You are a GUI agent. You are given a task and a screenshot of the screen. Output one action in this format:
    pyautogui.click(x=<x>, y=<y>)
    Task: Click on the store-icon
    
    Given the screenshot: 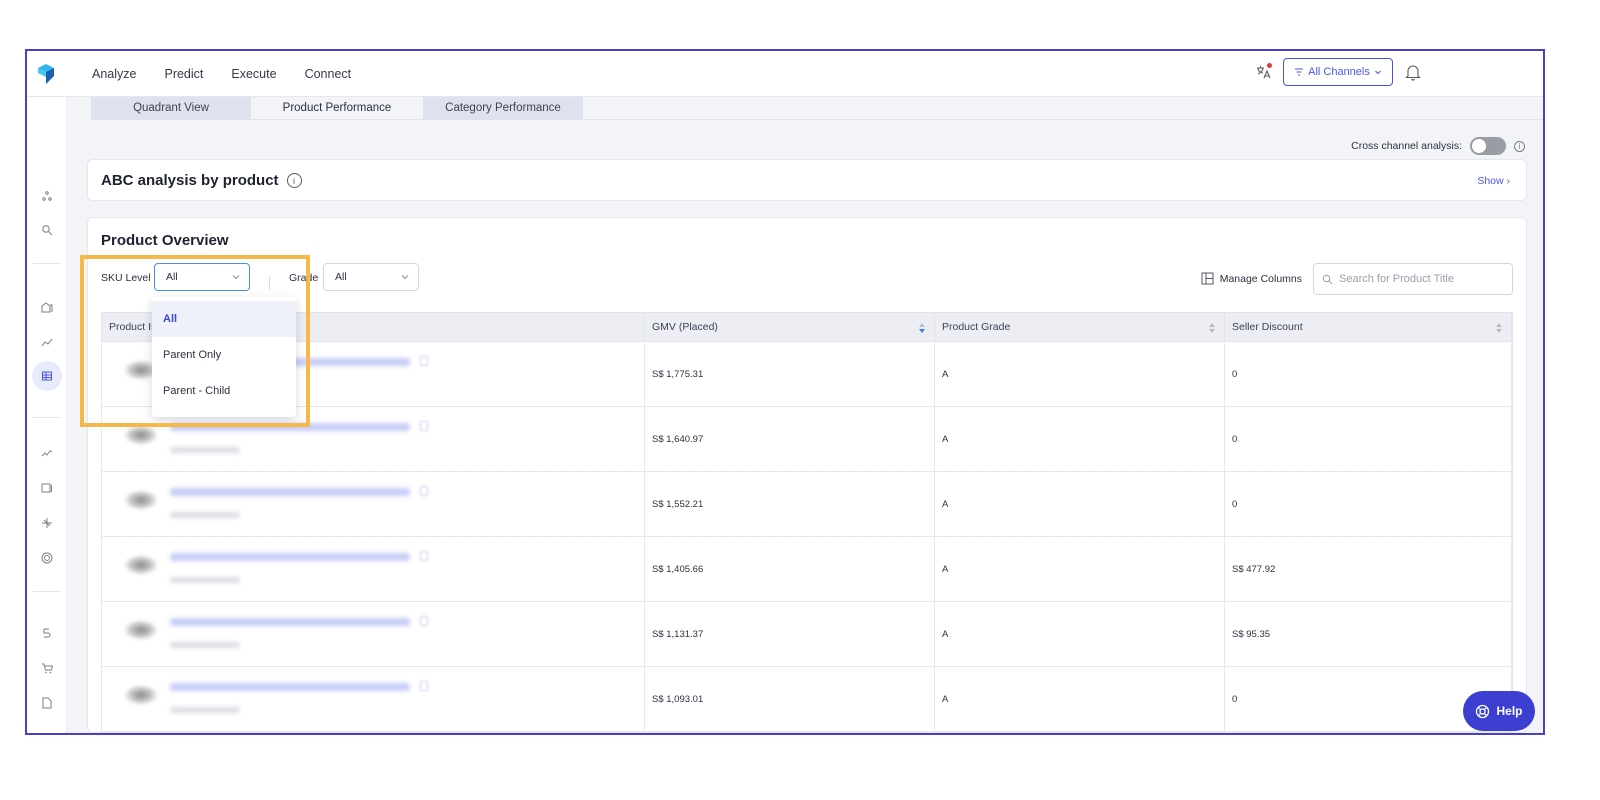 What is the action you would take?
    pyautogui.click(x=47, y=307)
    